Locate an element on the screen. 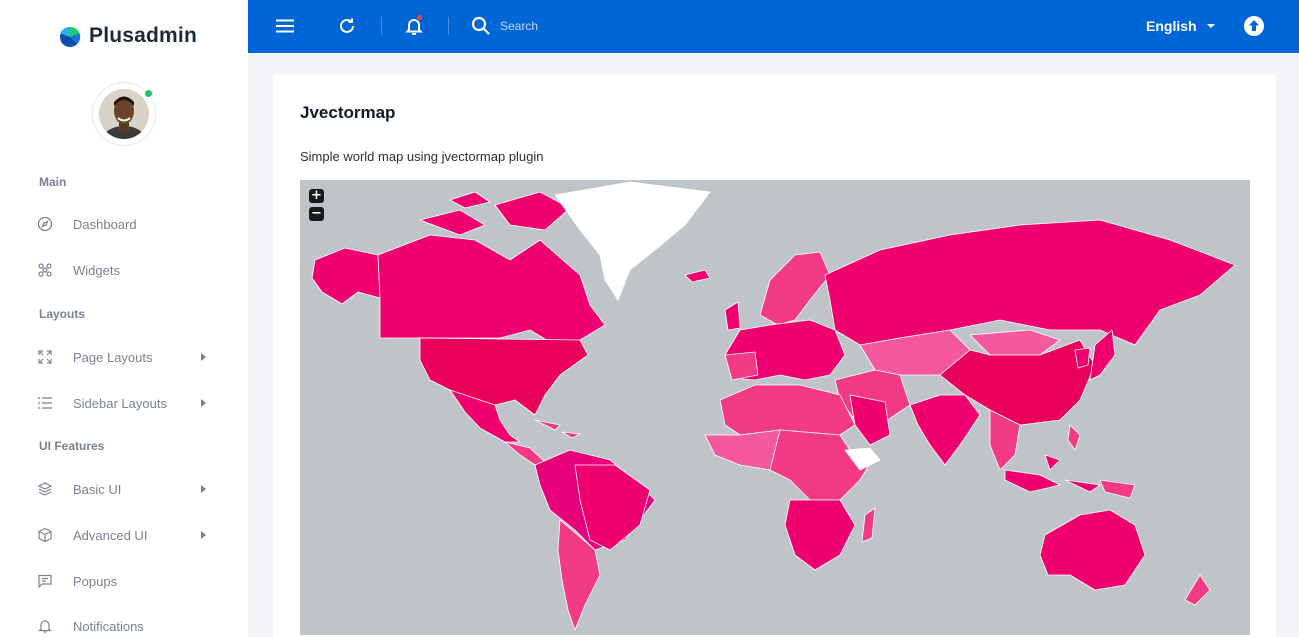 The image size is (1299, 637). card-subtitle: Simple world map using jvectormap plugin is located at coordinates (422, 156).